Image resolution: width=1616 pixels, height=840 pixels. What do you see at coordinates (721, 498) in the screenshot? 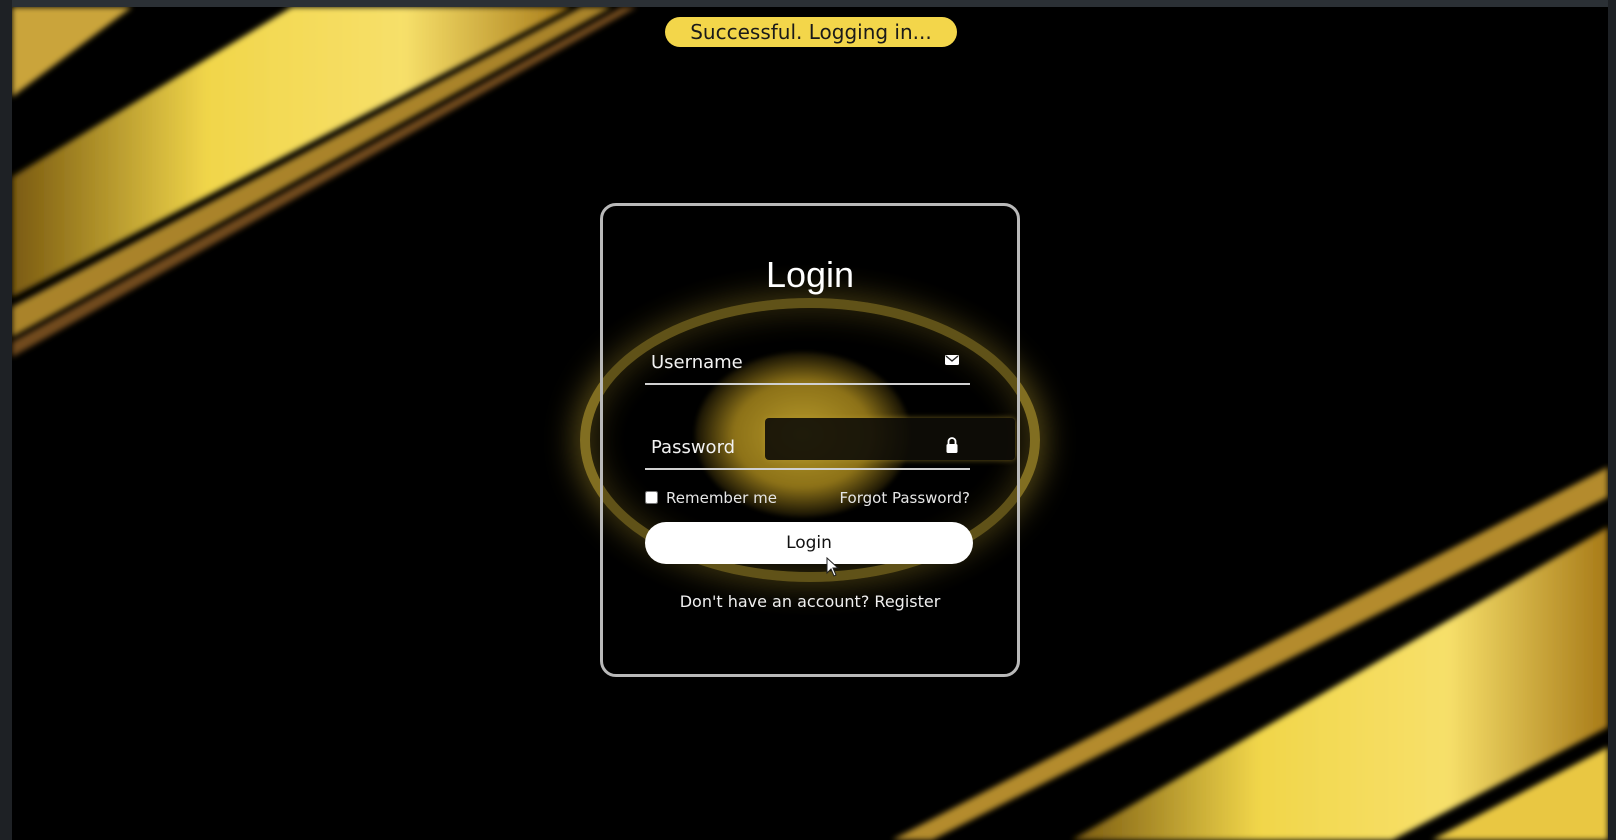
I see `remember-me-label: Remember me` at bounding box center [721, 498].